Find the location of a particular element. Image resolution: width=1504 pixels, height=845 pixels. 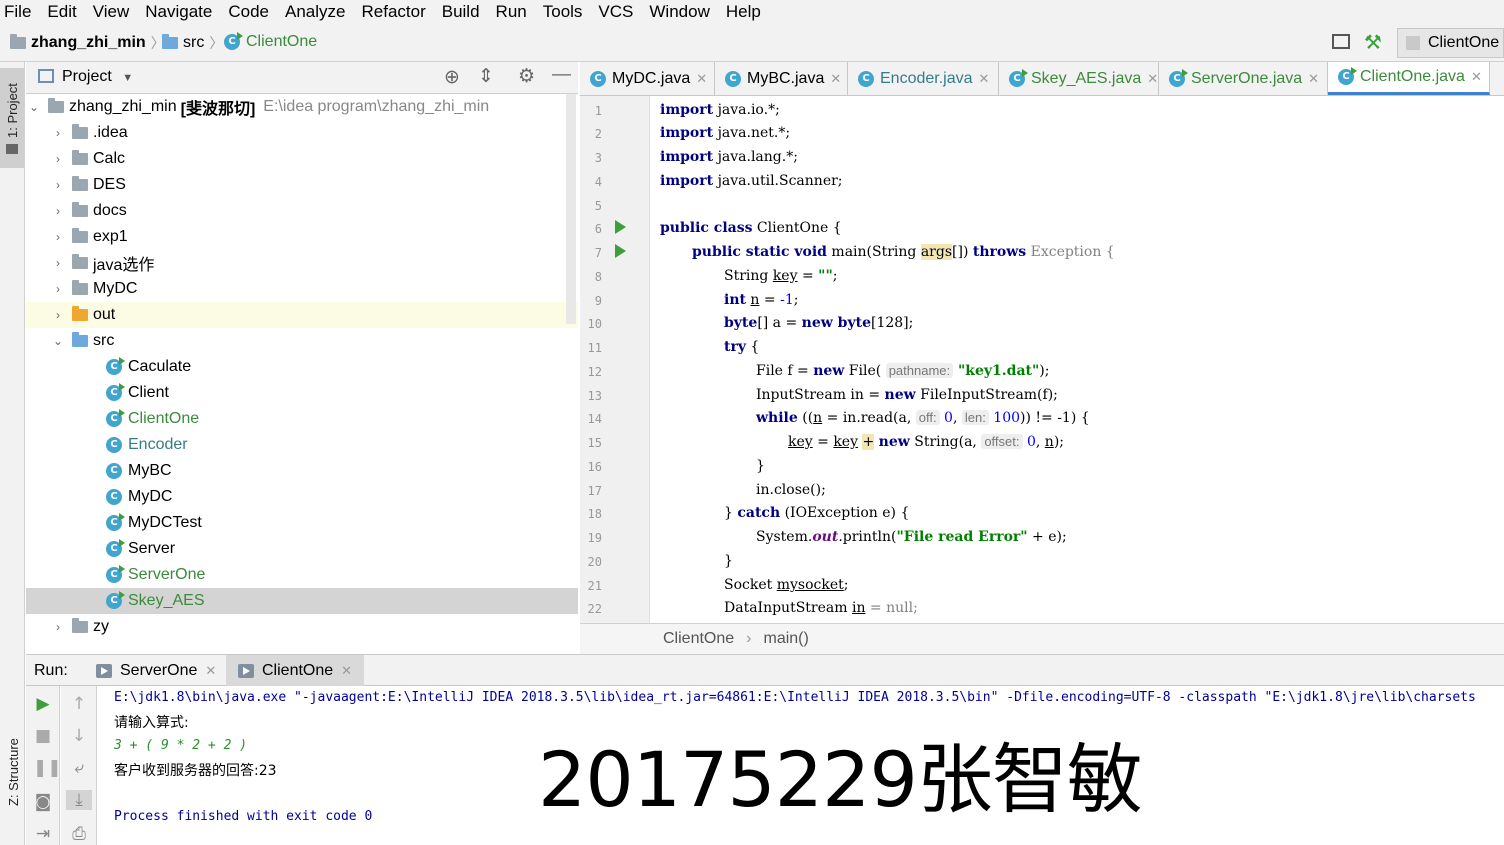

tree-file: C Encoder is located at coordinates (302, 445).